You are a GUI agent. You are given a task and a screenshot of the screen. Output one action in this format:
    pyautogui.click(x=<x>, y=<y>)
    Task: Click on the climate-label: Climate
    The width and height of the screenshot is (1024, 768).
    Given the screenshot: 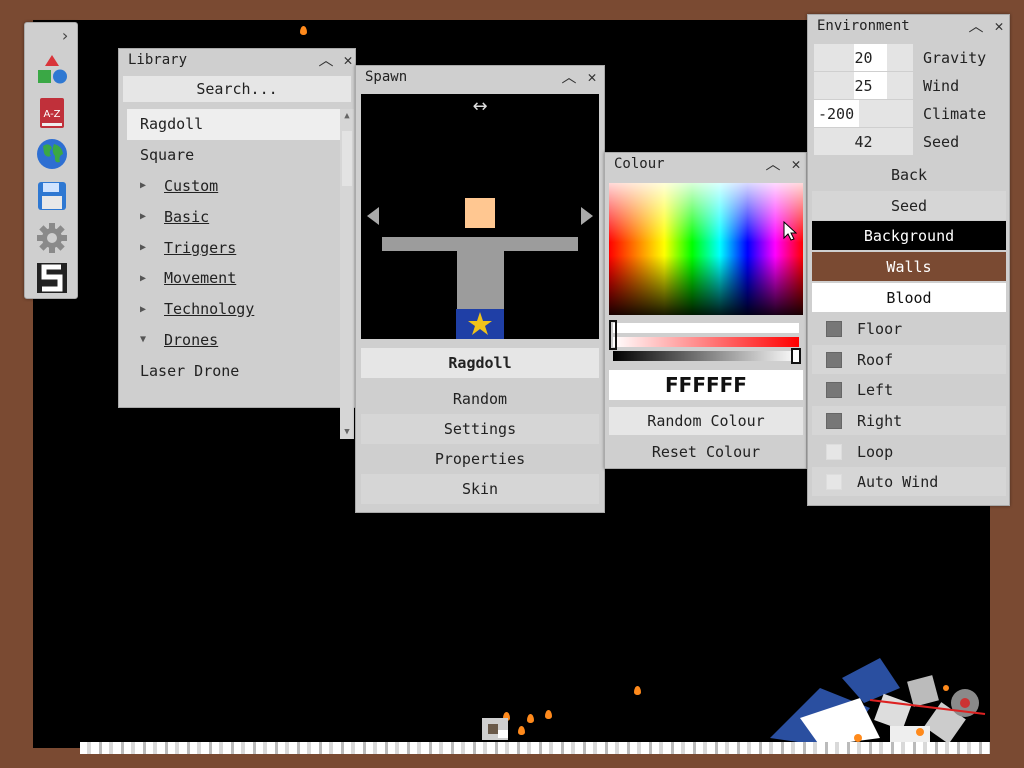 What is the action you would take?
    pyautogui.click(x=955, y=113)
    